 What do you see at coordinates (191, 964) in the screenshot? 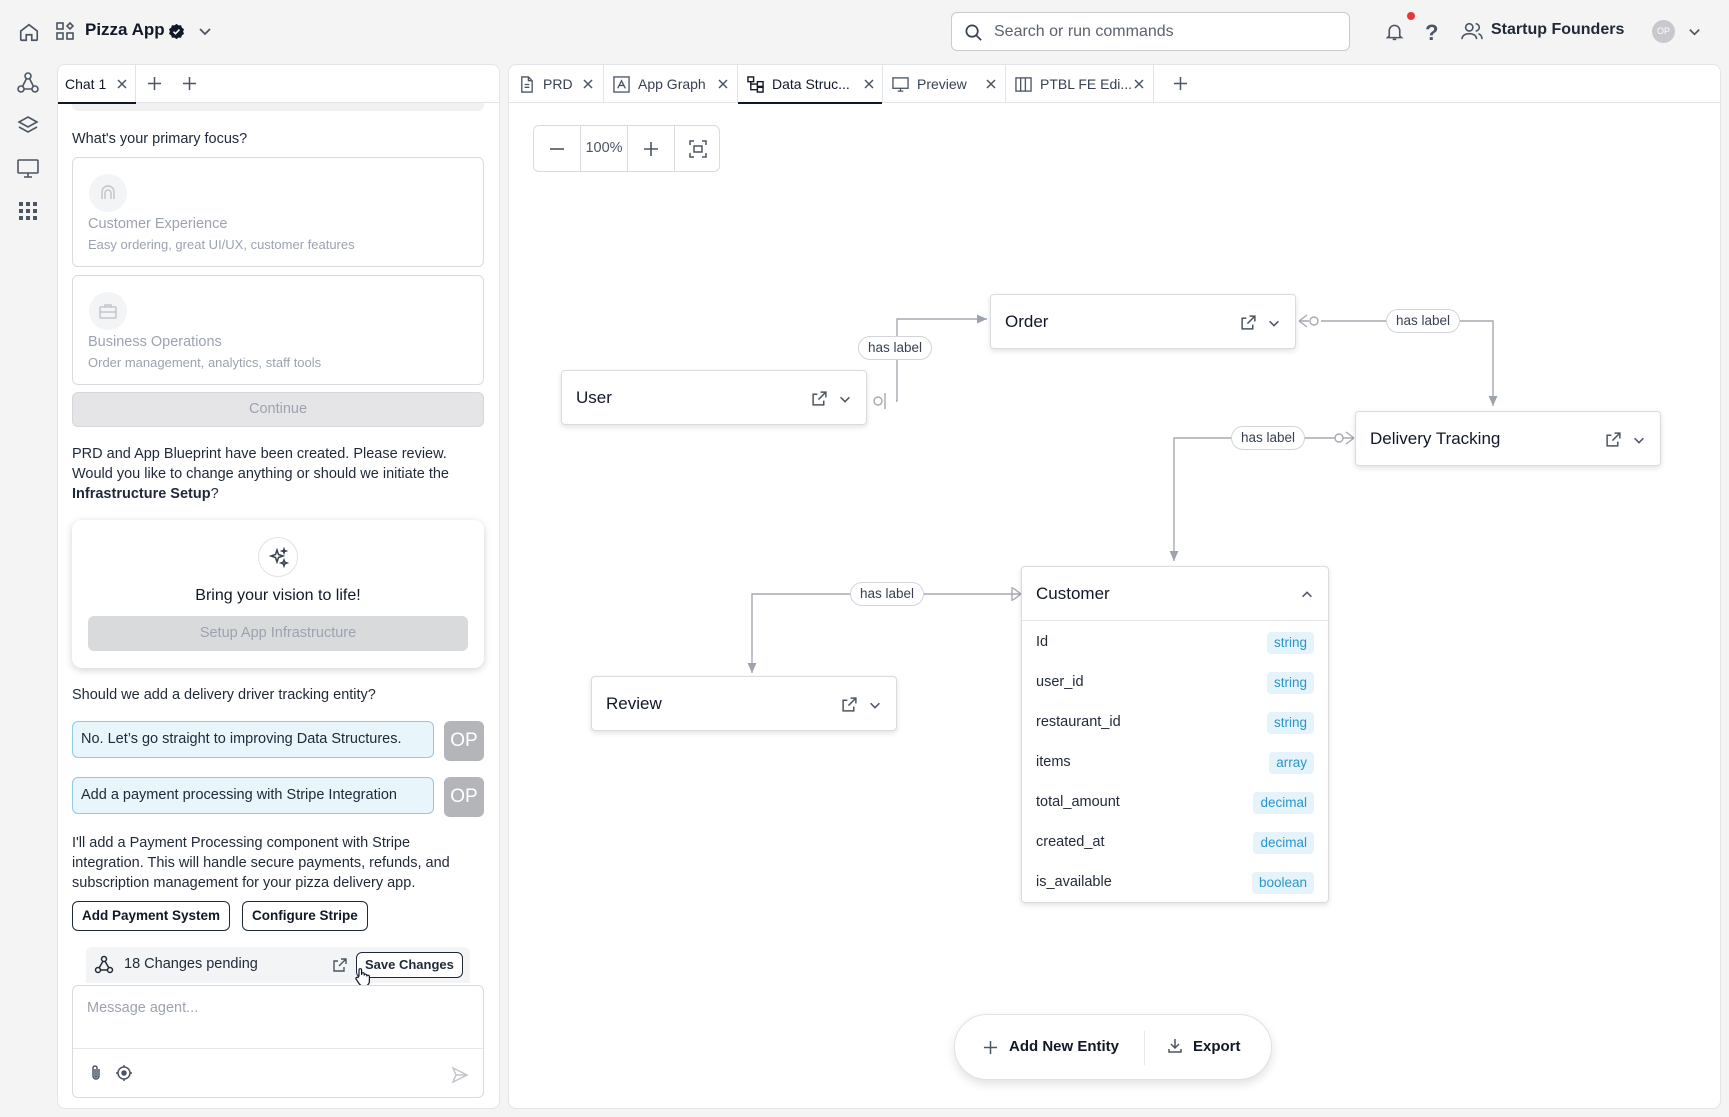
I see `pending-count: 18 Changes pending` at bounding box center [191, 964].